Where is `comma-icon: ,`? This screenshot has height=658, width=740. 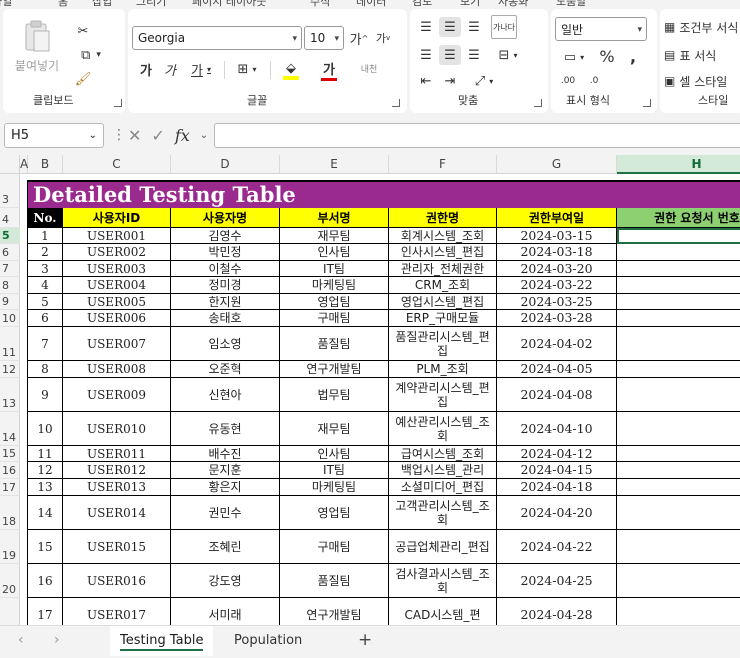
comma-icon: , is located at coordinates (633, 56).